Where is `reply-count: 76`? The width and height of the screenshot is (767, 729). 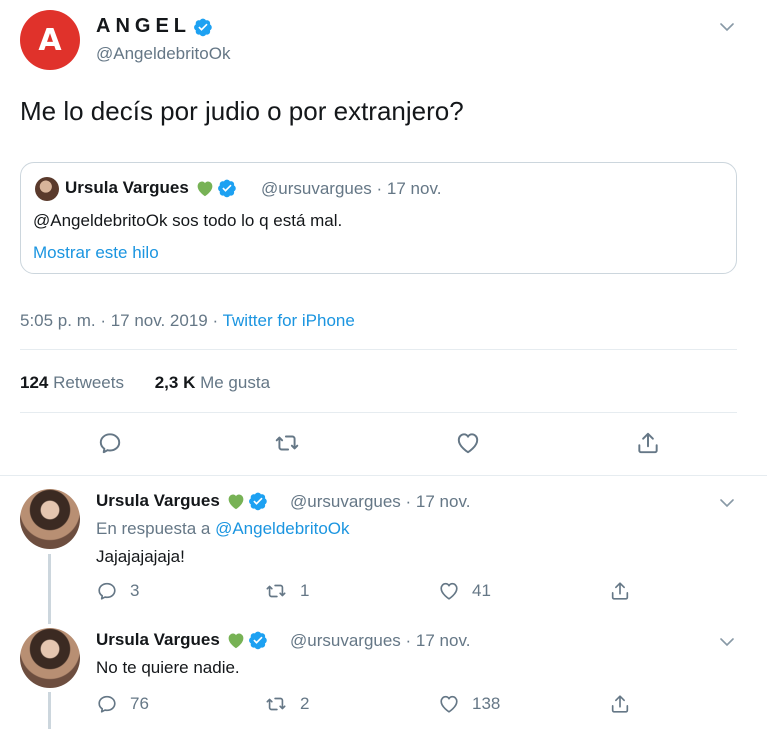
reply-count: 76 is located at coordinates (139, 703).